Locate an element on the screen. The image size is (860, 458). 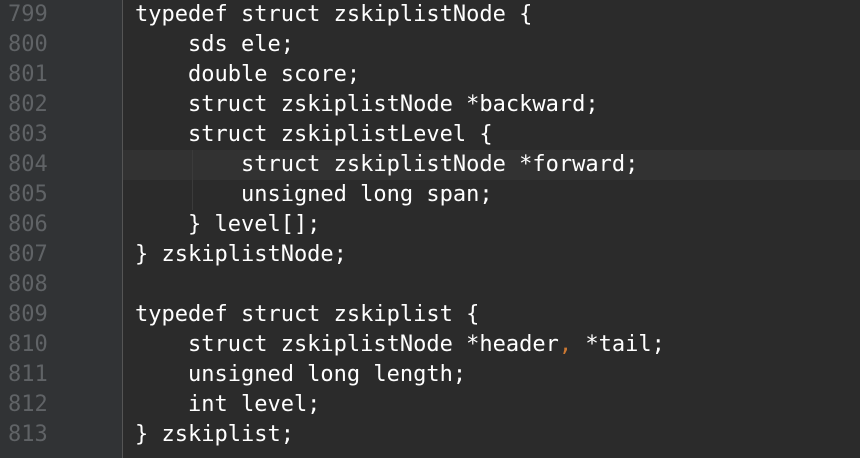
line-number: 799 is located at coordinates (28, 14).